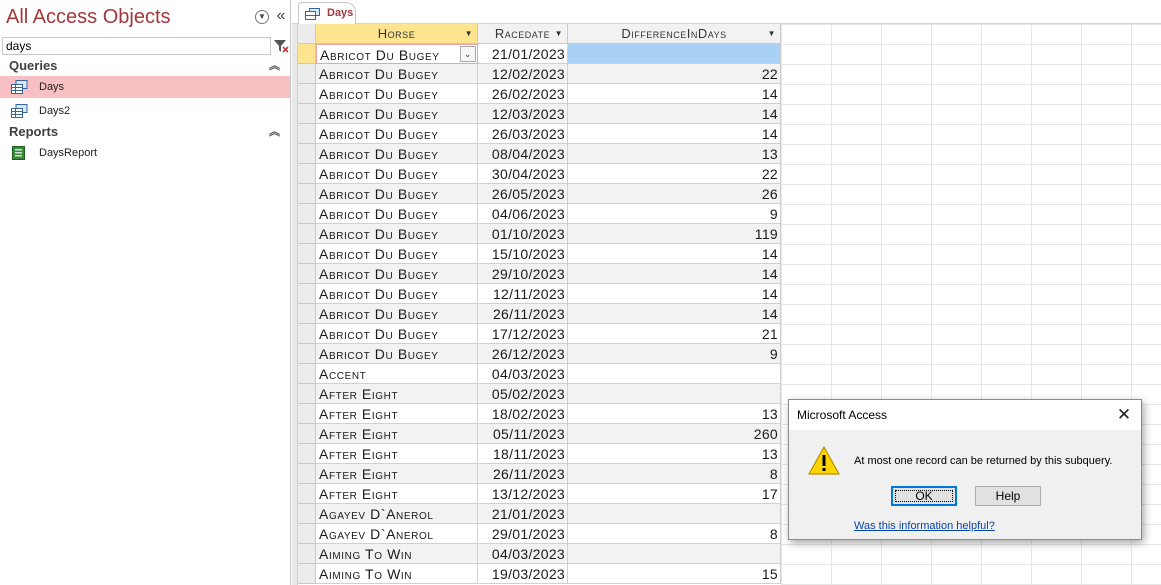 This screenshot has width=1161, height=585. Describe the element at coordinates (674, 214) in the screenshot. I see `cell-differenceindays: 9` at that location.